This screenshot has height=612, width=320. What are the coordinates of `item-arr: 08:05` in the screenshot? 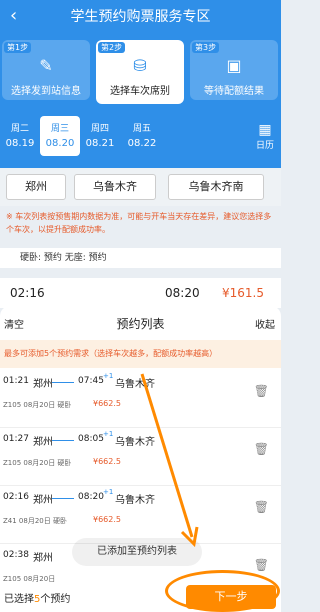 It's located at (91, 439).